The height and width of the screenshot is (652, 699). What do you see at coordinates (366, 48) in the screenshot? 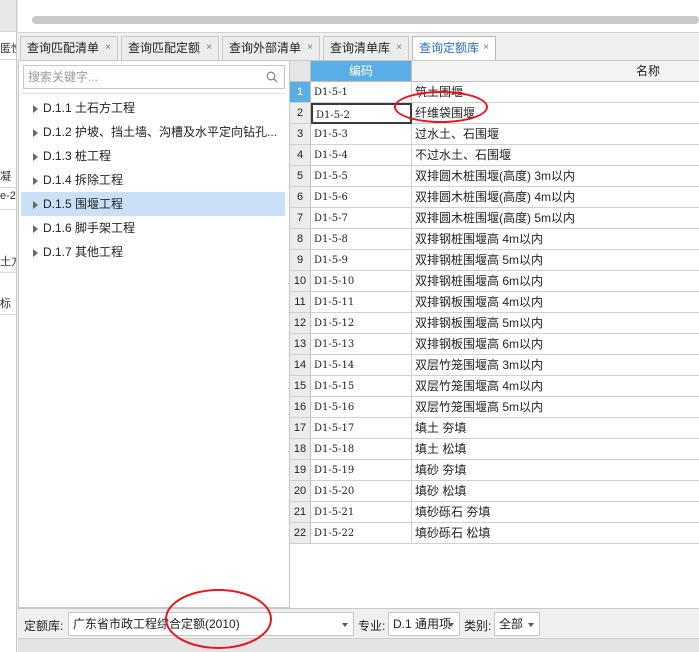
I see `tab-query-list-library: 查询清单库 ×` at bounding box center [366, 48].